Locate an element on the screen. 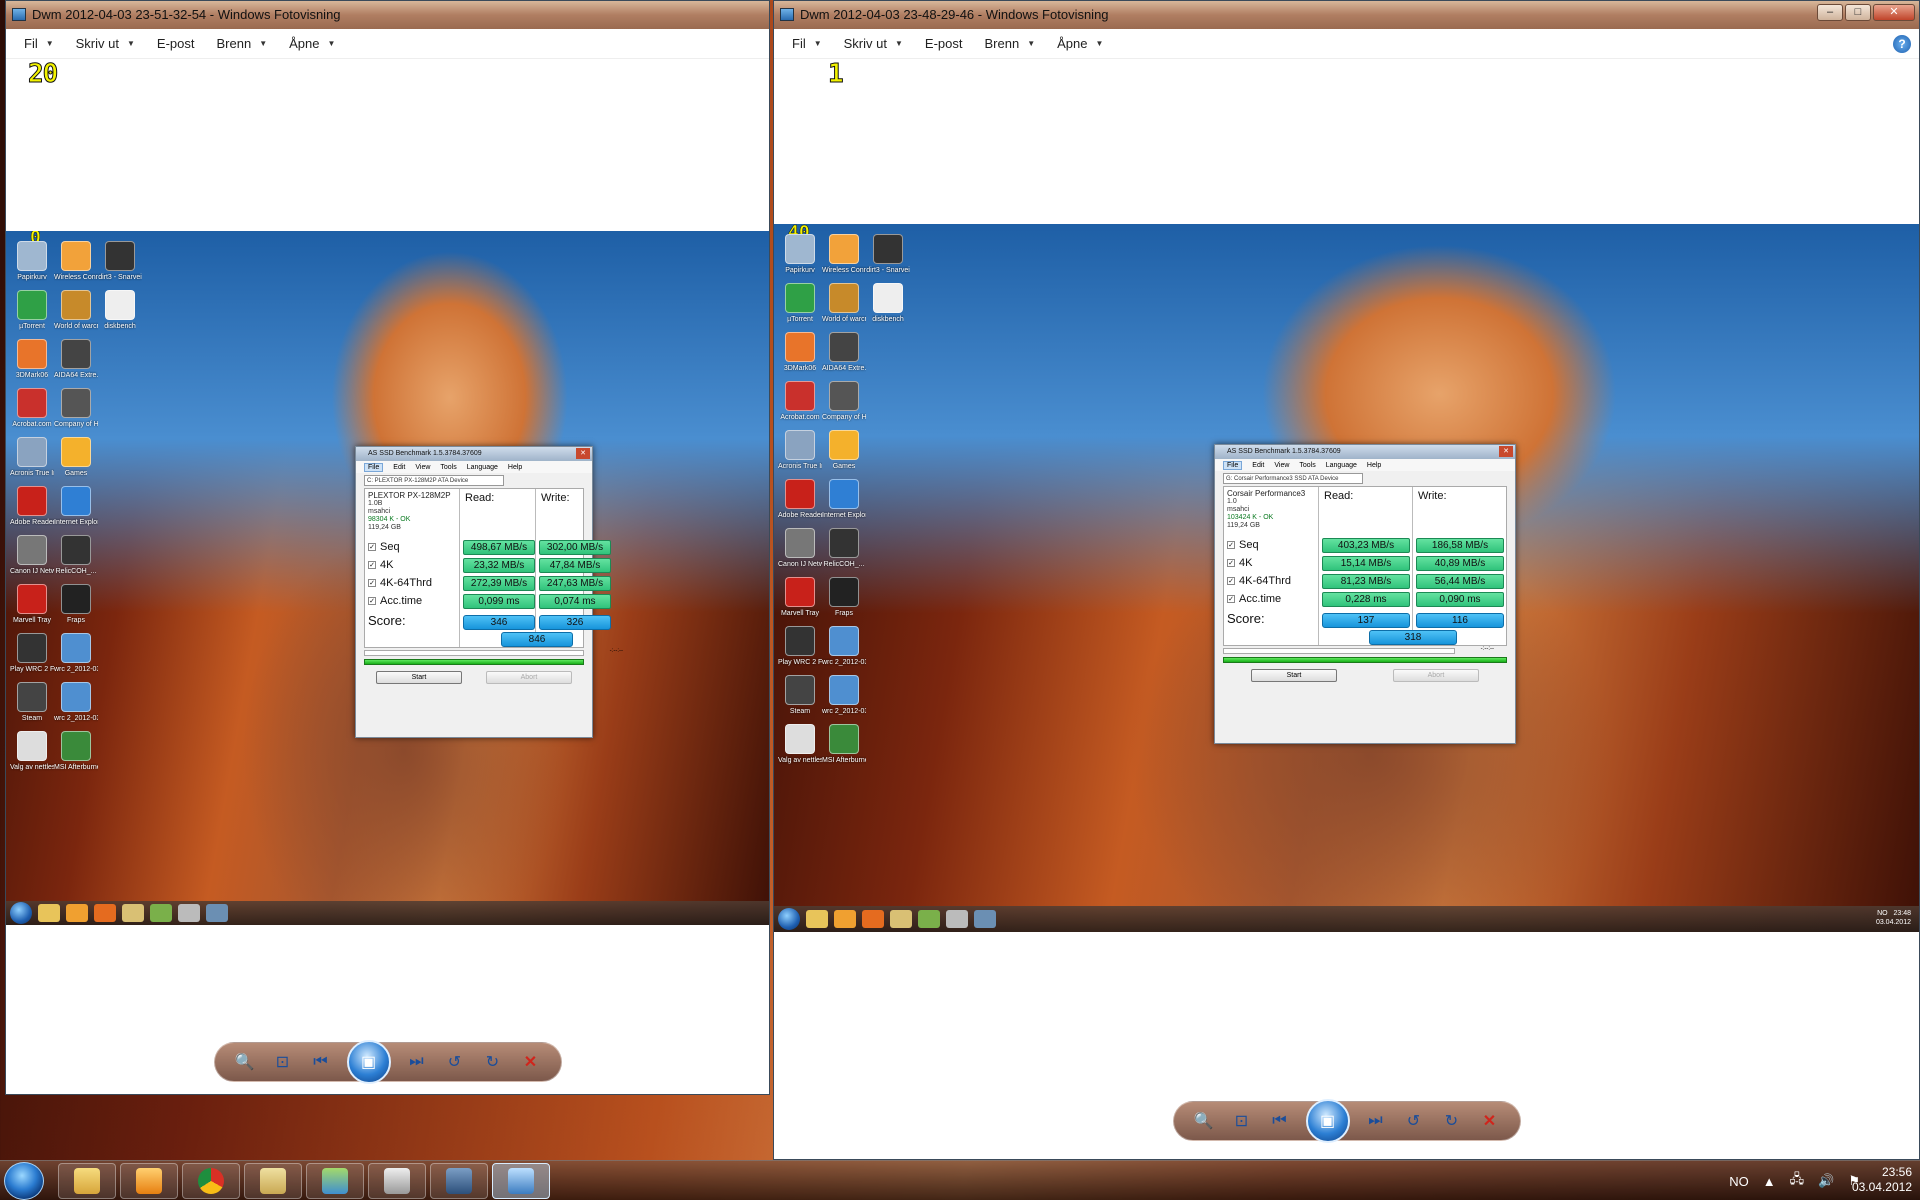 Image resolution: width=1920 pixels, height=1200 pixels. drive-select: C: PLEXTOR PX-128M2P ATA Device is located at coordinates (434, 480).